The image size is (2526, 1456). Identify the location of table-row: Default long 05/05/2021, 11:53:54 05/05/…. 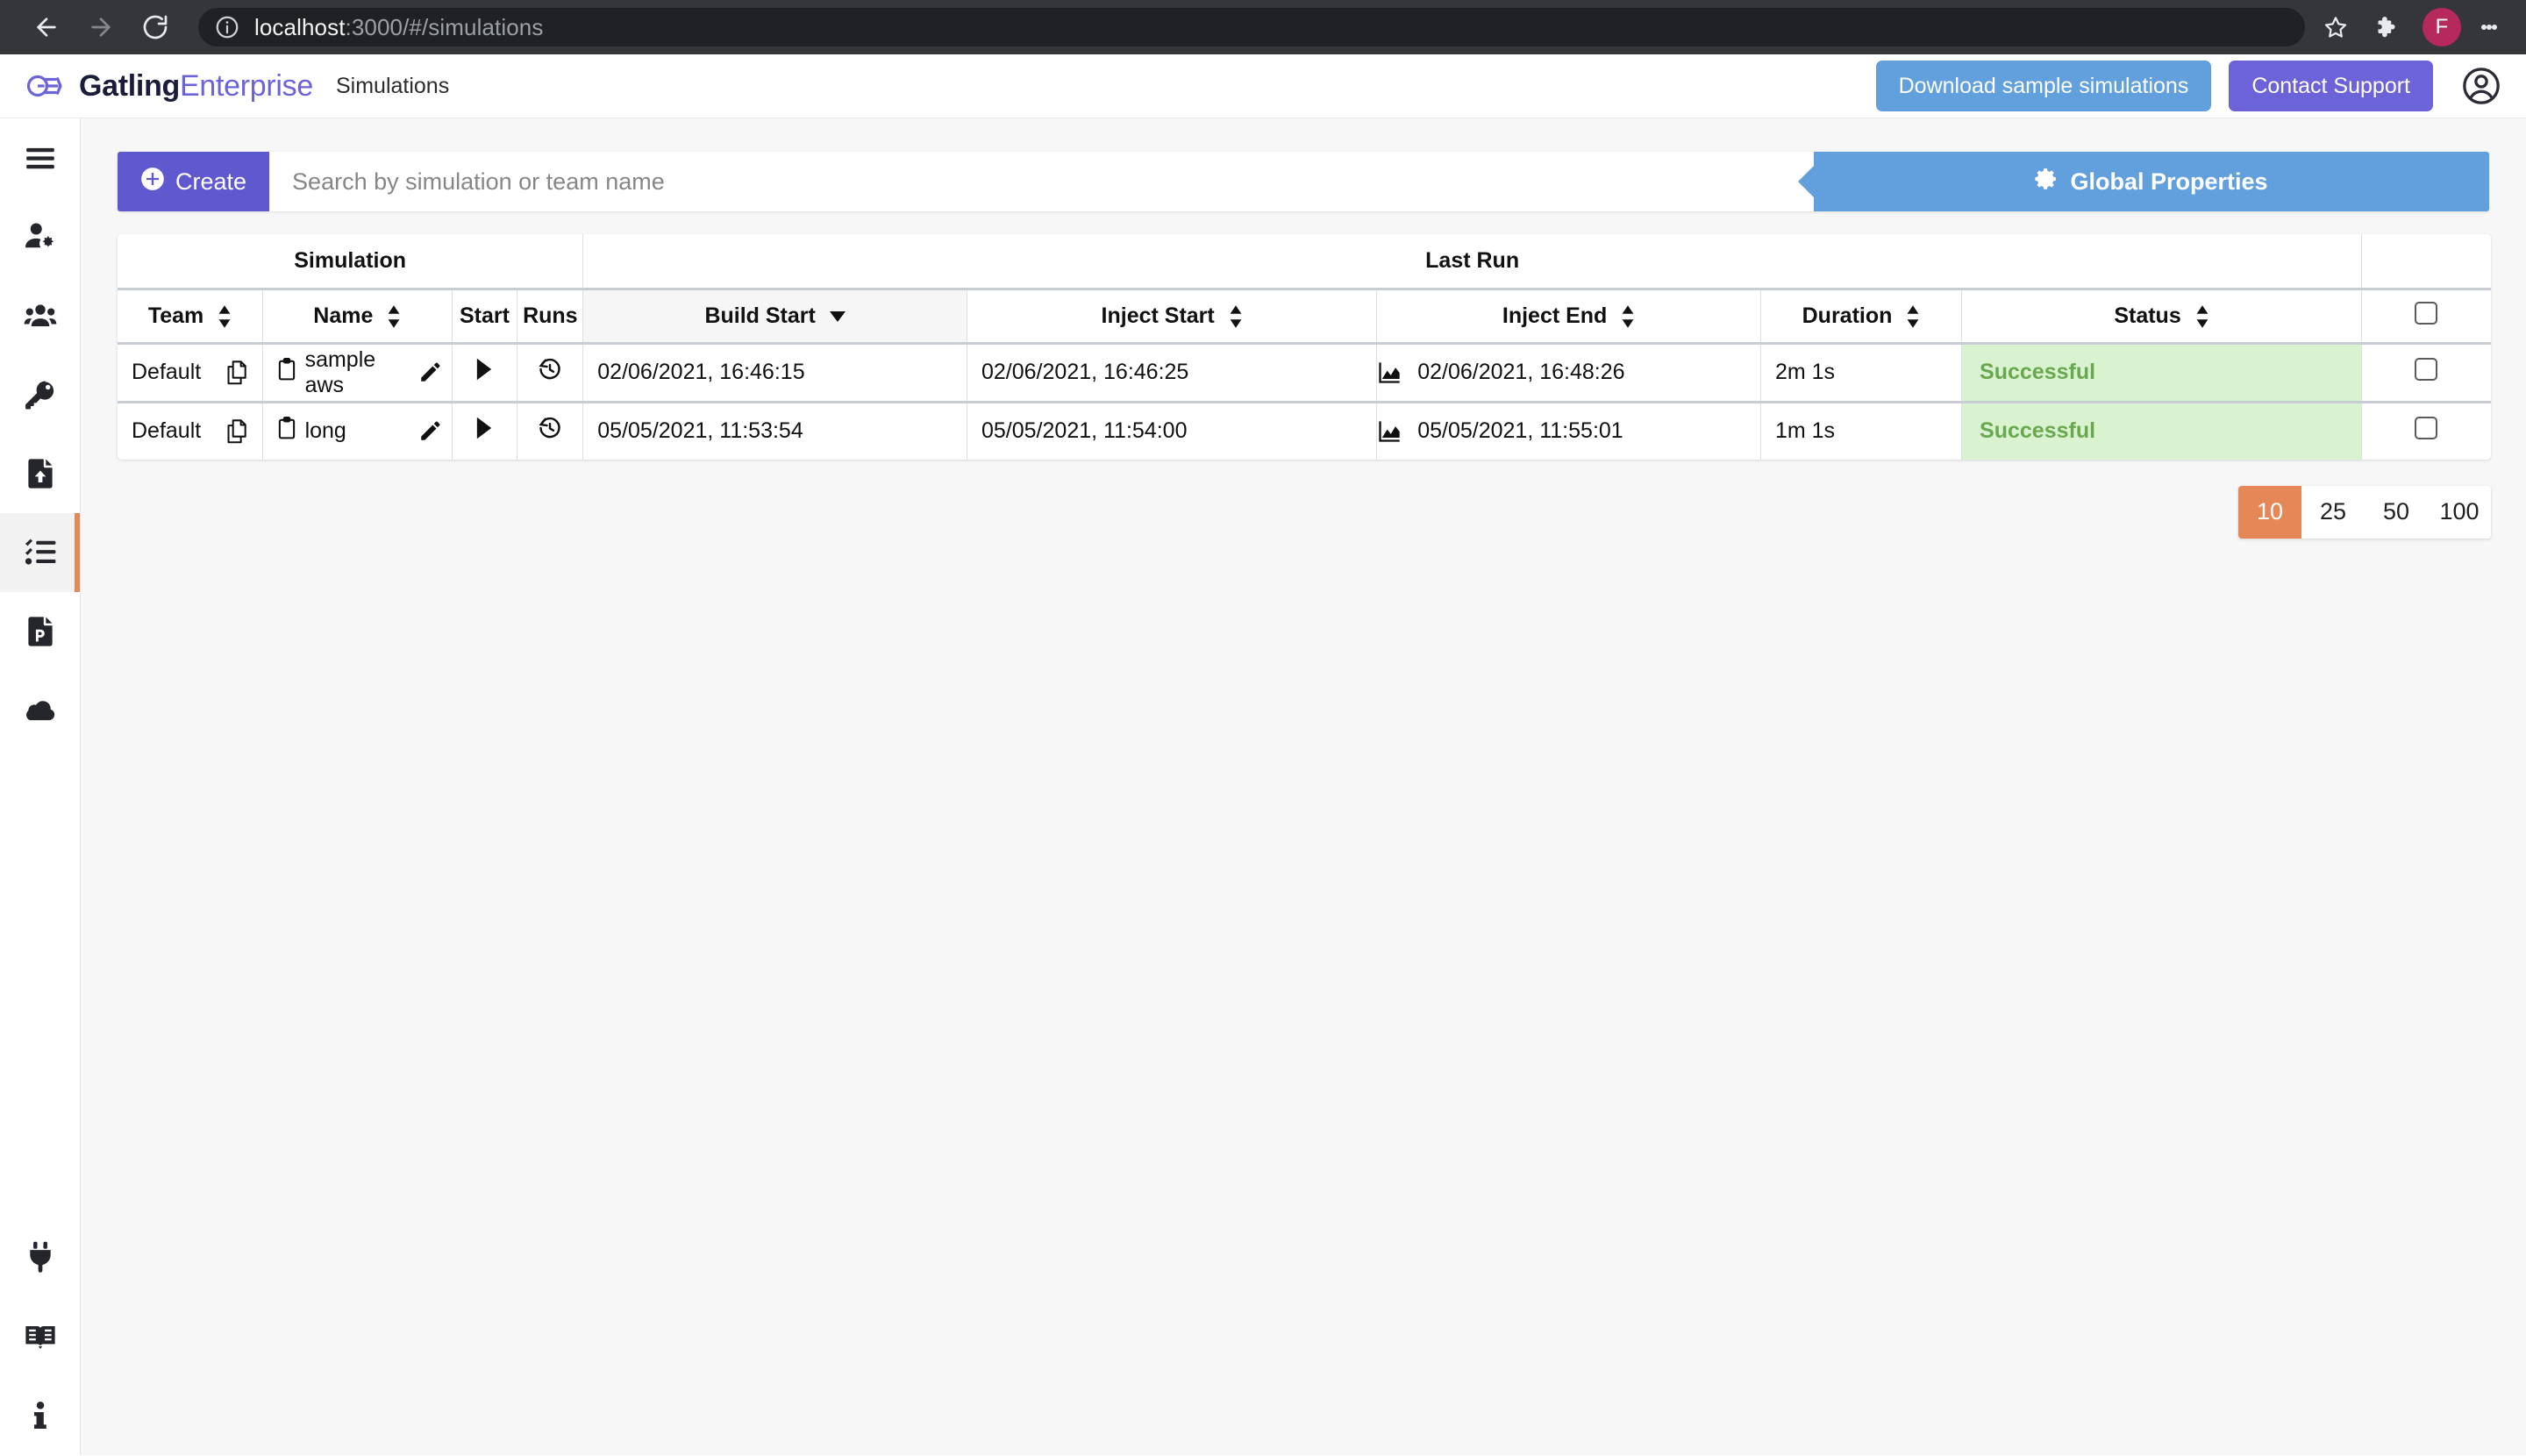
(1304, 431).